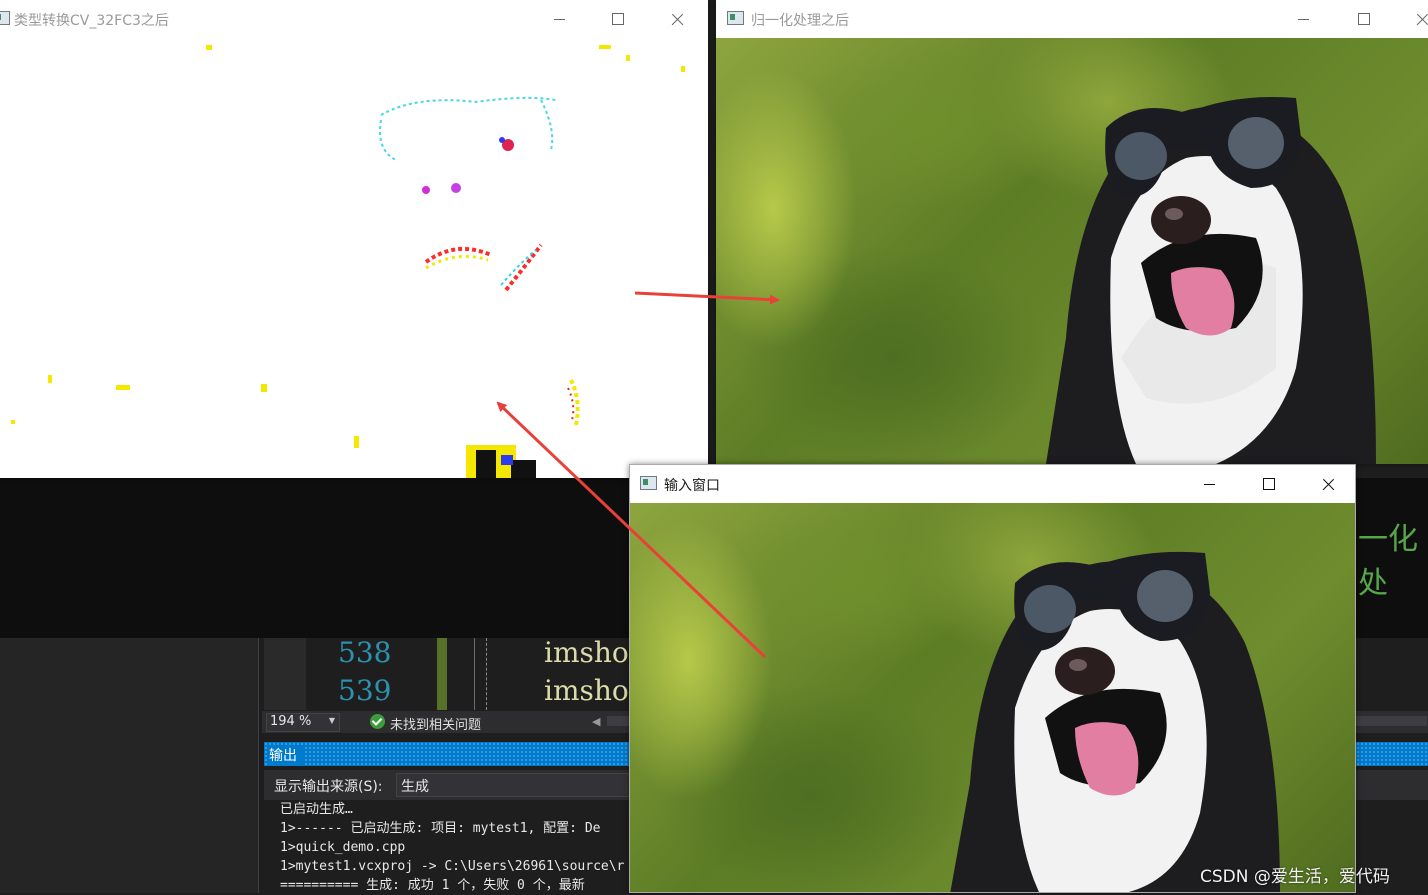  What do you see at coordinates (992, 484) in the screenshot?
I see `window-title-bar: 输入窗口` at bounding box center [992, 484].